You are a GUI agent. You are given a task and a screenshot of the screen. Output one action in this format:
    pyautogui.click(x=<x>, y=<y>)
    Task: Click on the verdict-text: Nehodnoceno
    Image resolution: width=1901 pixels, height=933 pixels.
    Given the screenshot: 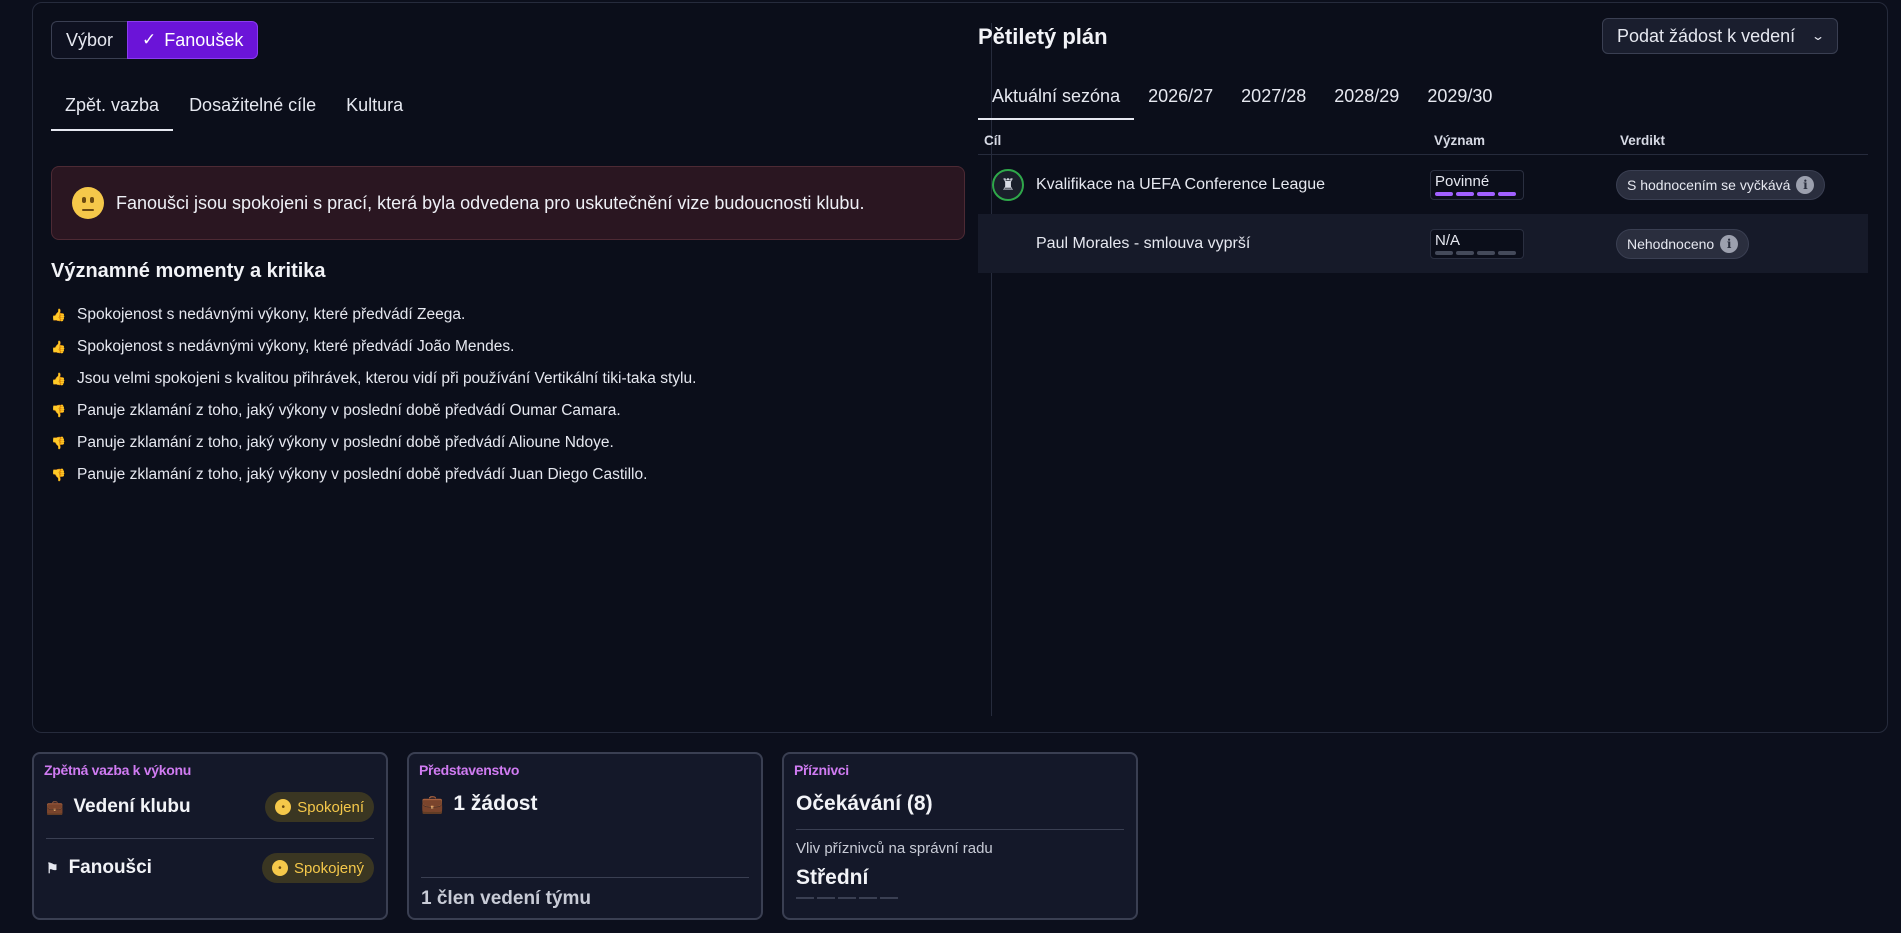 What is the action you would take?
    pyautogui.click(x=1671, y=243)
    